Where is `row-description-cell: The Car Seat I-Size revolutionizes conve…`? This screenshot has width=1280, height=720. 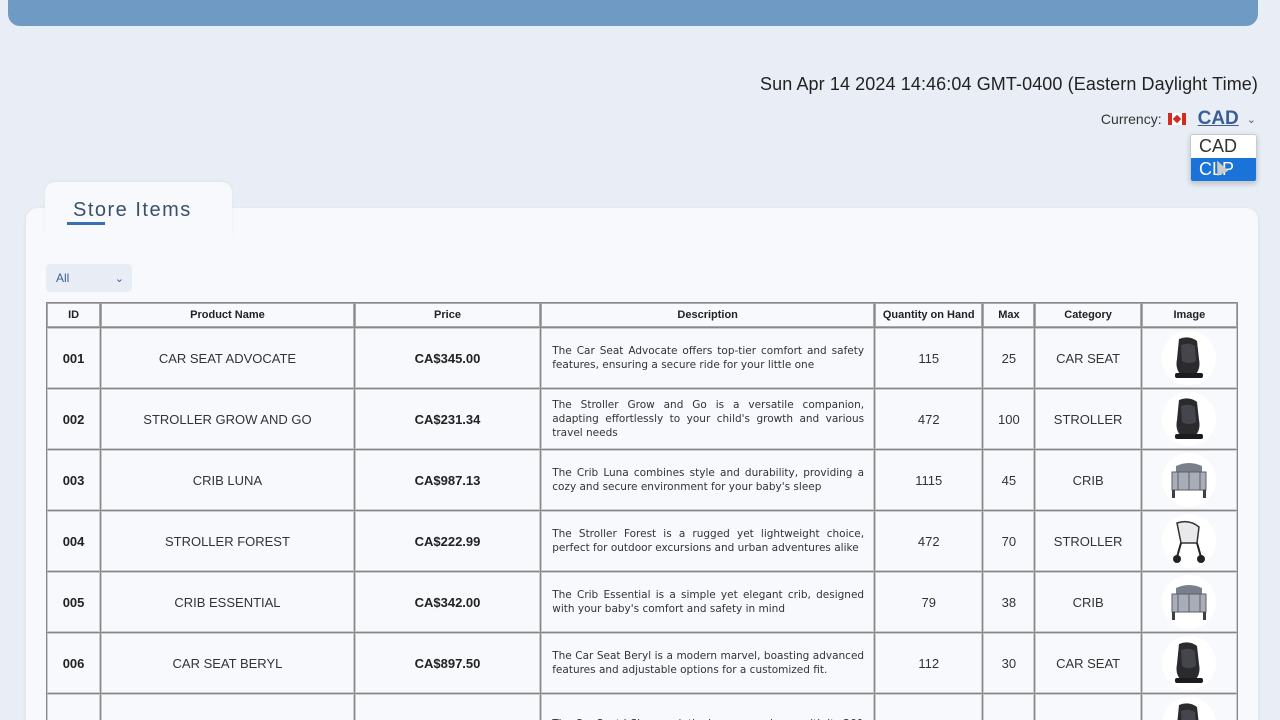
row-description-cell: The Car Seat I-Size revolutionizes conve… is located at coordinates (708, 707).